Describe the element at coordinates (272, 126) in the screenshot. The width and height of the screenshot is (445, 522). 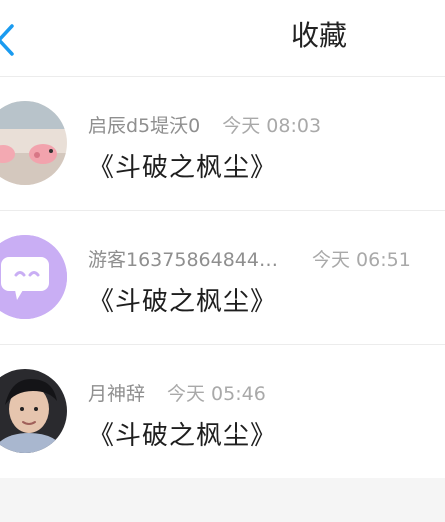
I see `timestamp: 今天 08:03` at that location.